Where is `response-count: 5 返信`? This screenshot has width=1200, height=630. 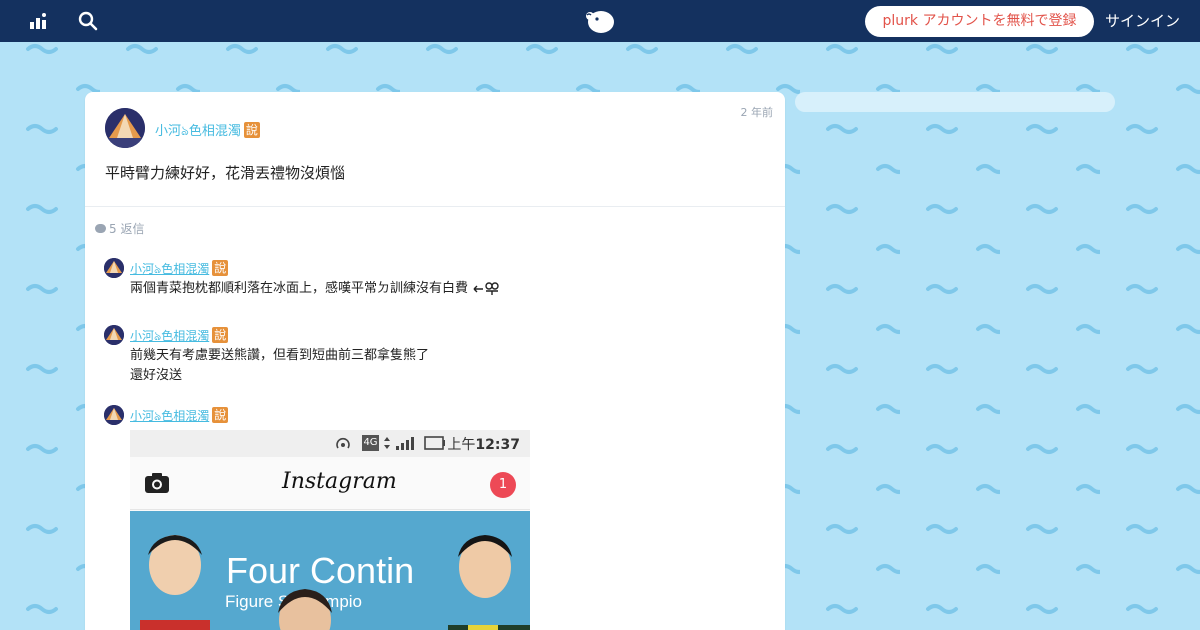 response-count: 5 返信 is located at coordinates (119, 228).